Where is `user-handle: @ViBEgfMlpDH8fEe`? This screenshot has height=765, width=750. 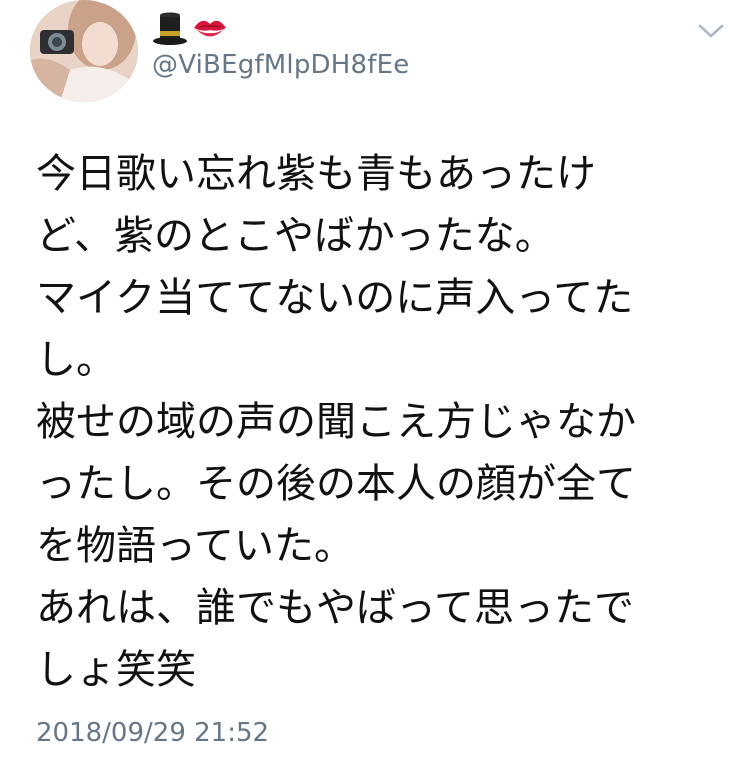 user-handle: @ViBEgfMlpDH8fEe is located at coordinates (280, 65).